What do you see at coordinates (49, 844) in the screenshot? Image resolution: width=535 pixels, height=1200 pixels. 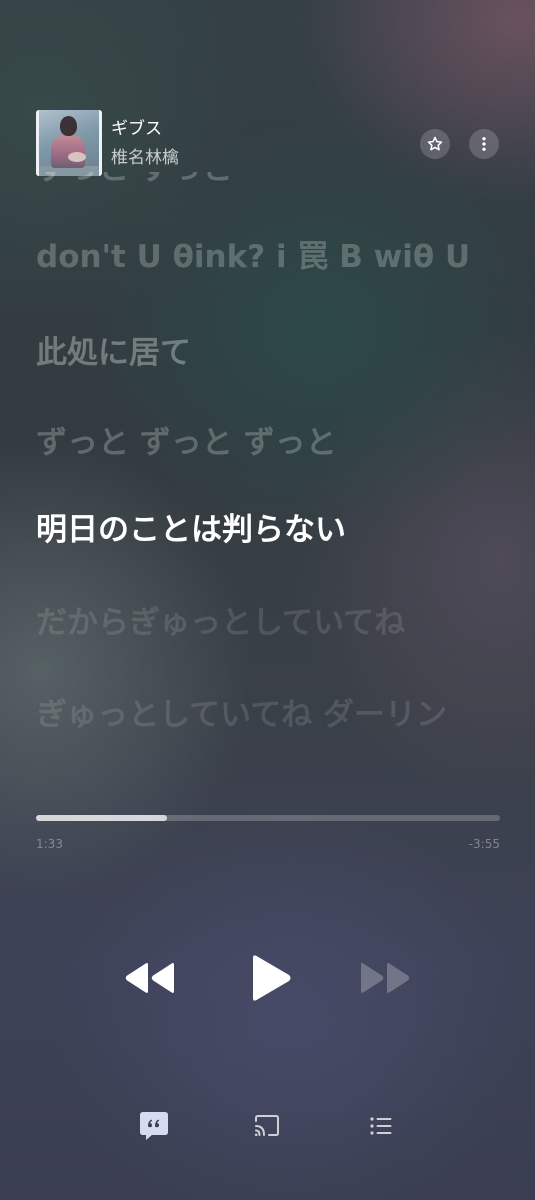 I see `elapsed-time: 1:33` at bounding box center [49, 844].